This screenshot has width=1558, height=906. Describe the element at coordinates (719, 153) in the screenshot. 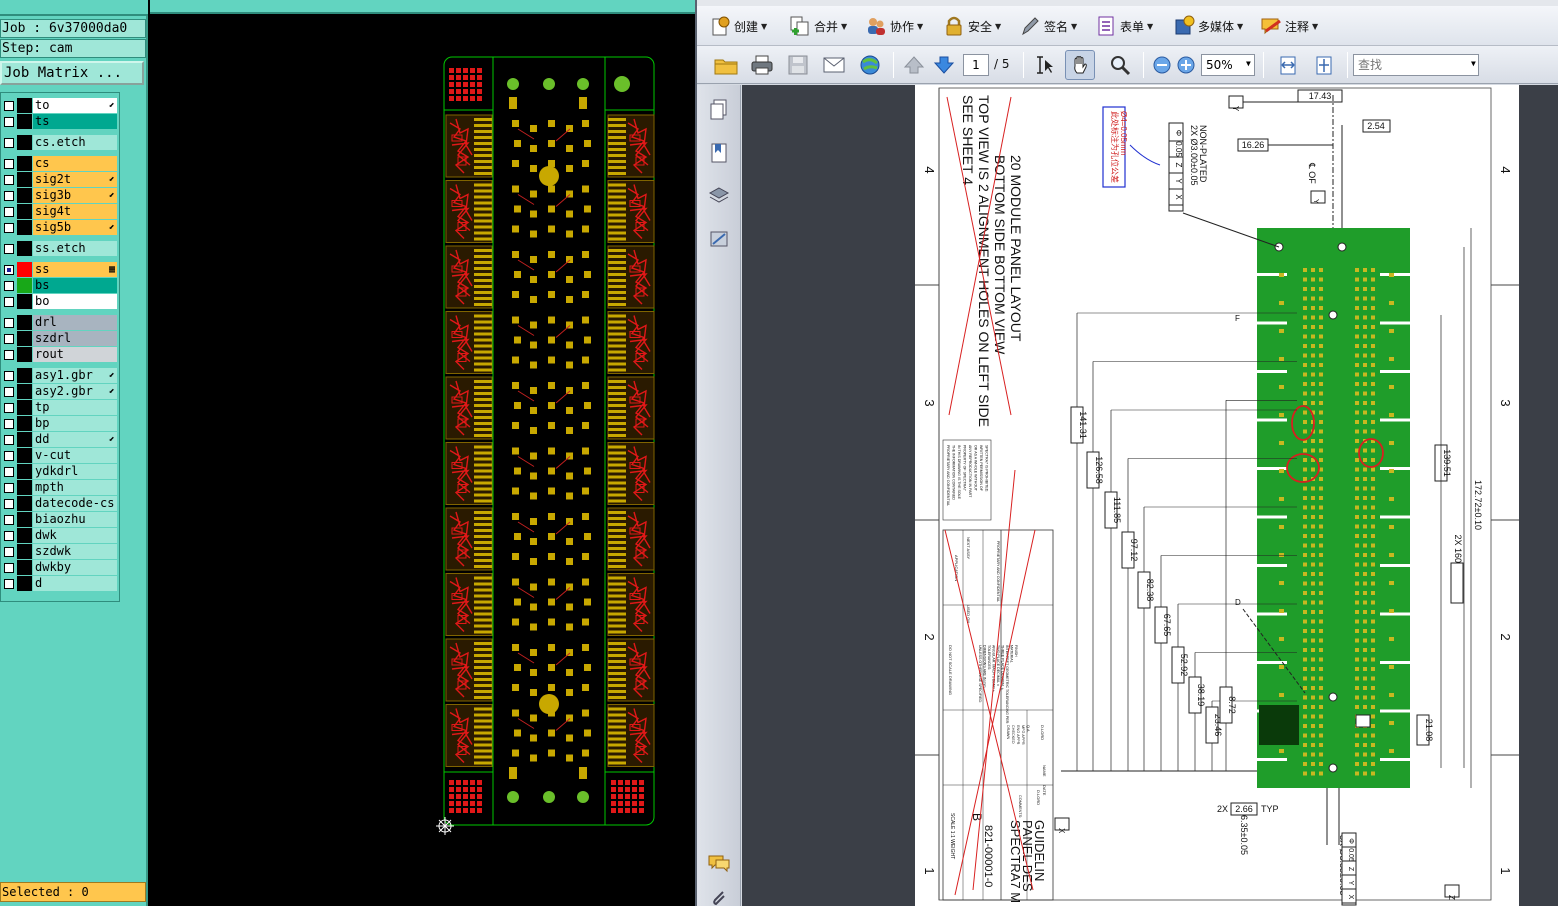

I see `bookmarks-panel-icon` at that location.